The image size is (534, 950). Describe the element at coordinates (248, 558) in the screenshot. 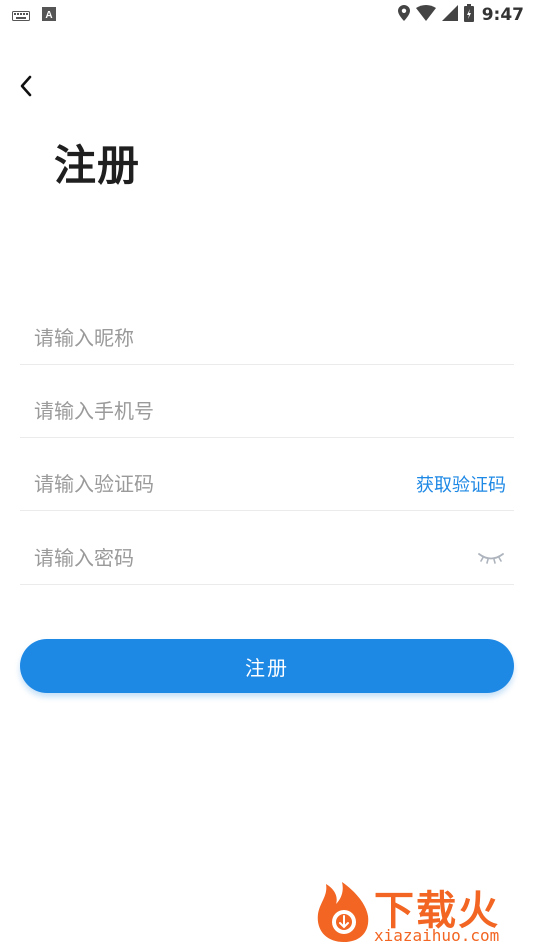

I see `password-input` at that location.